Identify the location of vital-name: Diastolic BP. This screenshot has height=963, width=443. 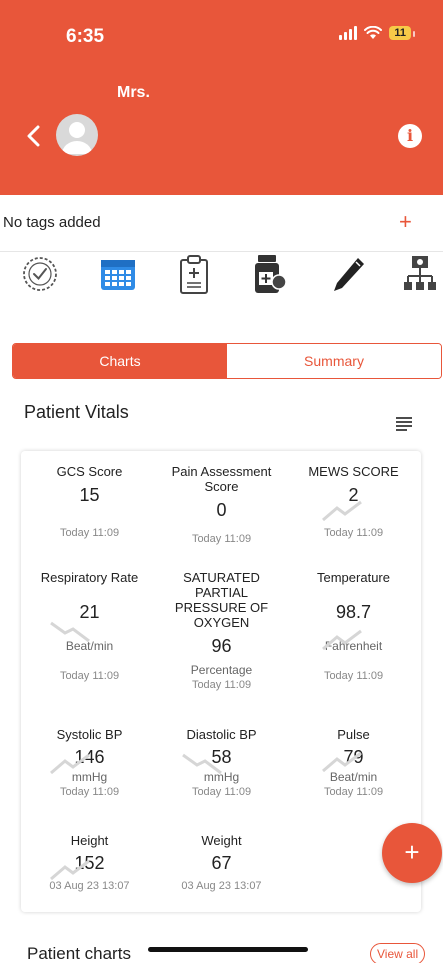
(221, 734).